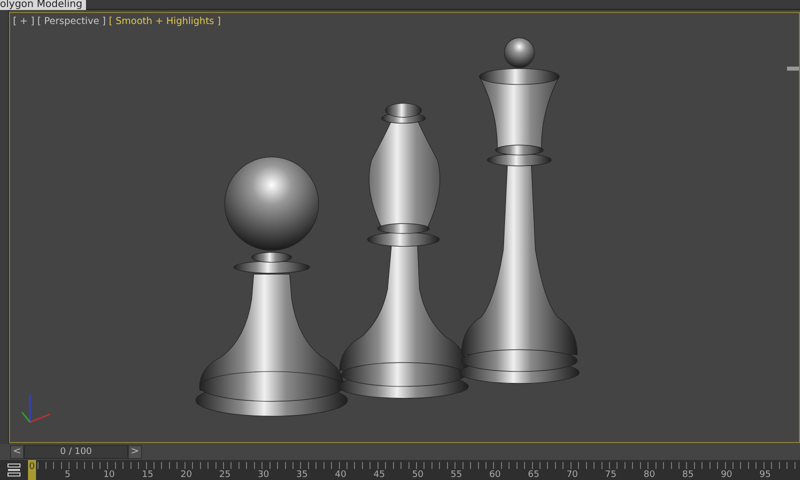 This screenshot has width=800, height=480. Describe the element at coordinates (456, 475) in the screenshot. I see `frame-label: 55` at that location.